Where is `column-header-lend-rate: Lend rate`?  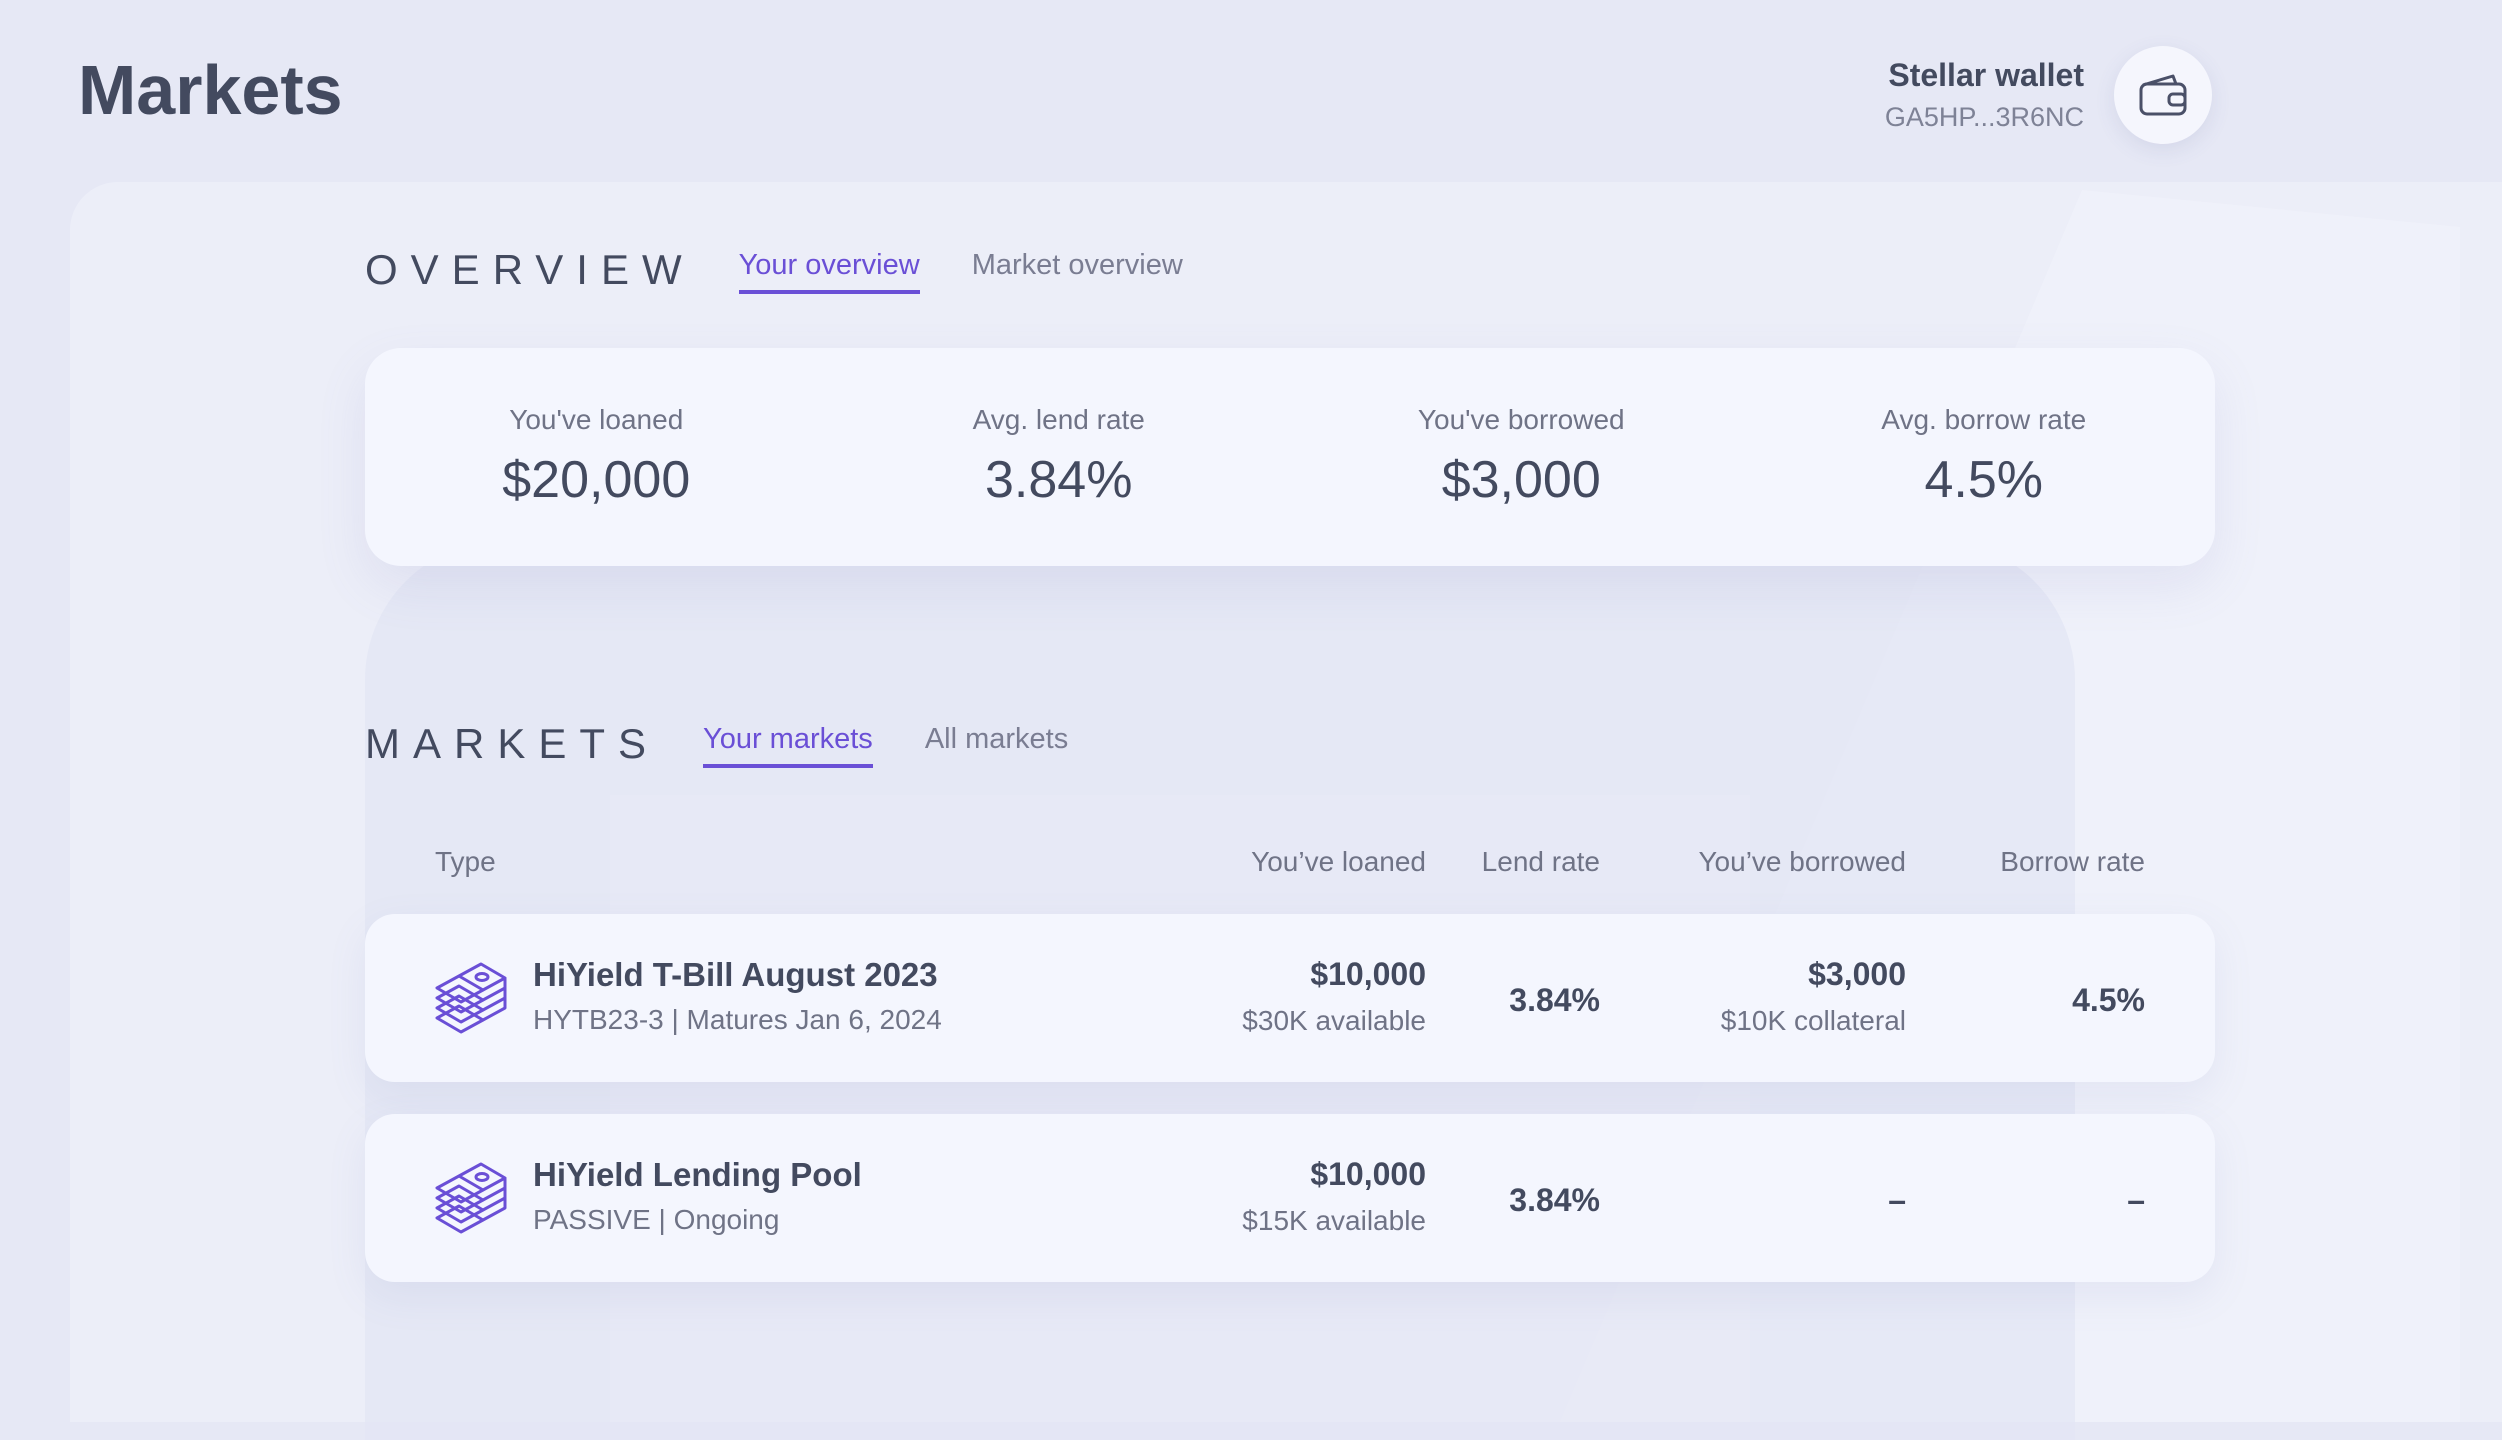
column-header-lend-rate: Lend rate is located at coordinates (1540, 861).